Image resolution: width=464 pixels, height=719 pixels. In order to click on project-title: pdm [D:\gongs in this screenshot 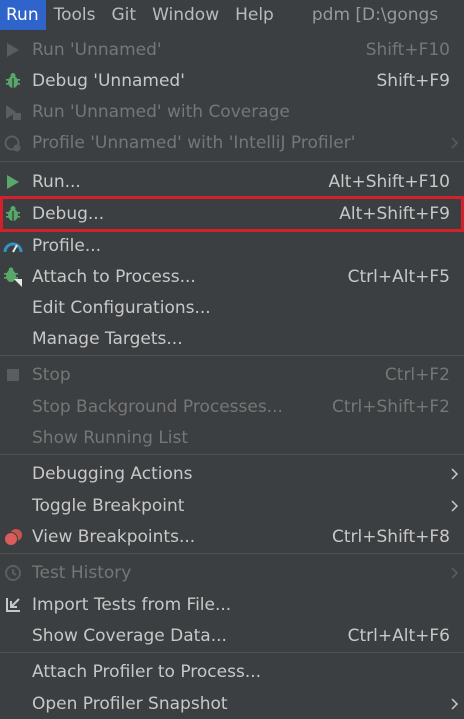, I will do `click(375, 15)`.